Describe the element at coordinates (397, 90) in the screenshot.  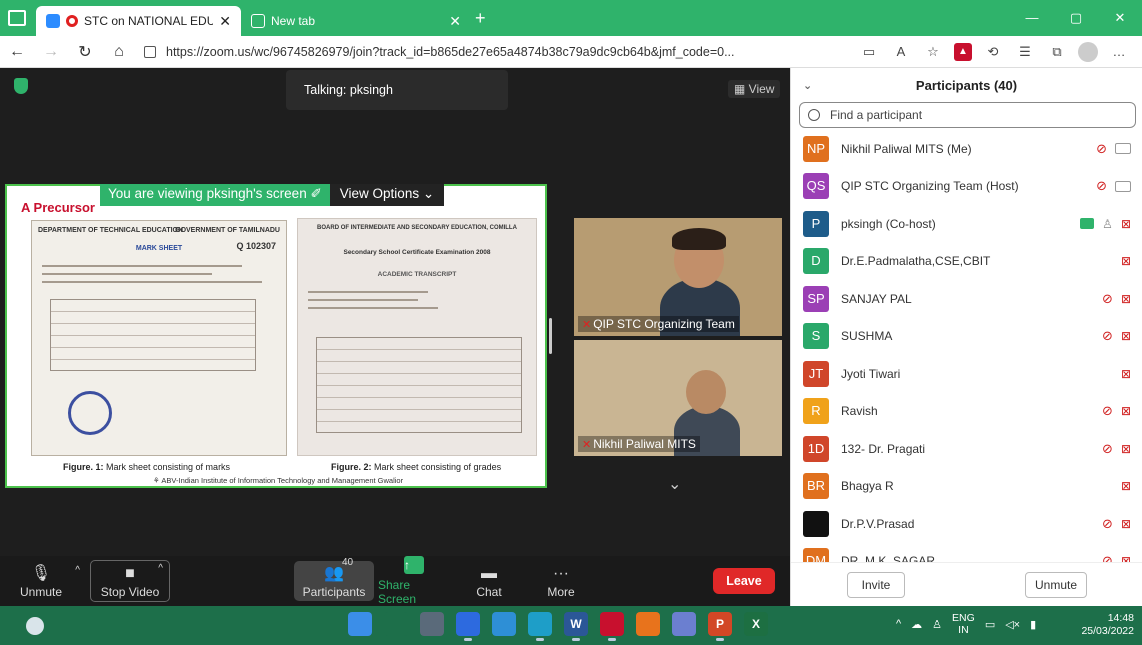
I see `talking-indicator: Talking: pksingh` at that location.